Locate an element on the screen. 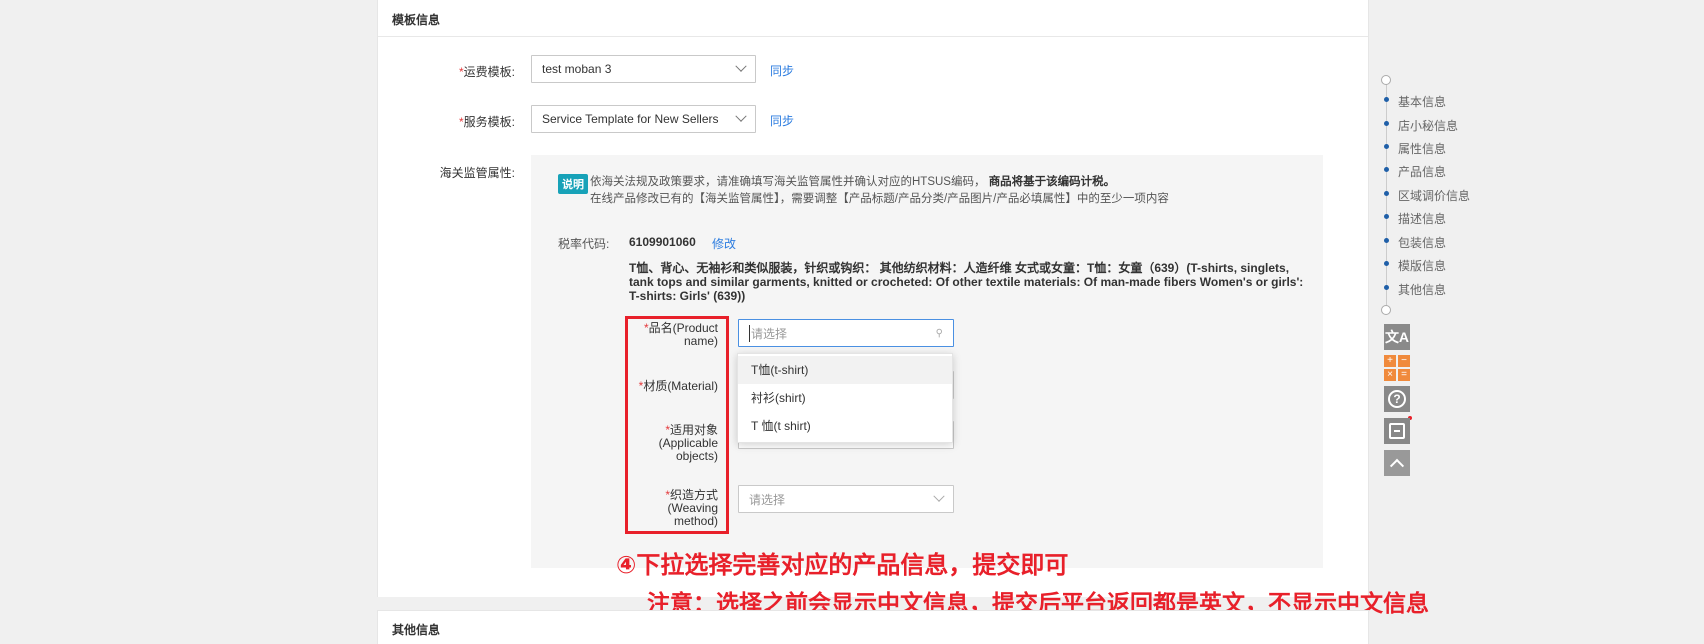 The width and height of the screenshot is (1704, 644). weaving-method-placeholder: 请选择 is located at coordinates (767, 499).